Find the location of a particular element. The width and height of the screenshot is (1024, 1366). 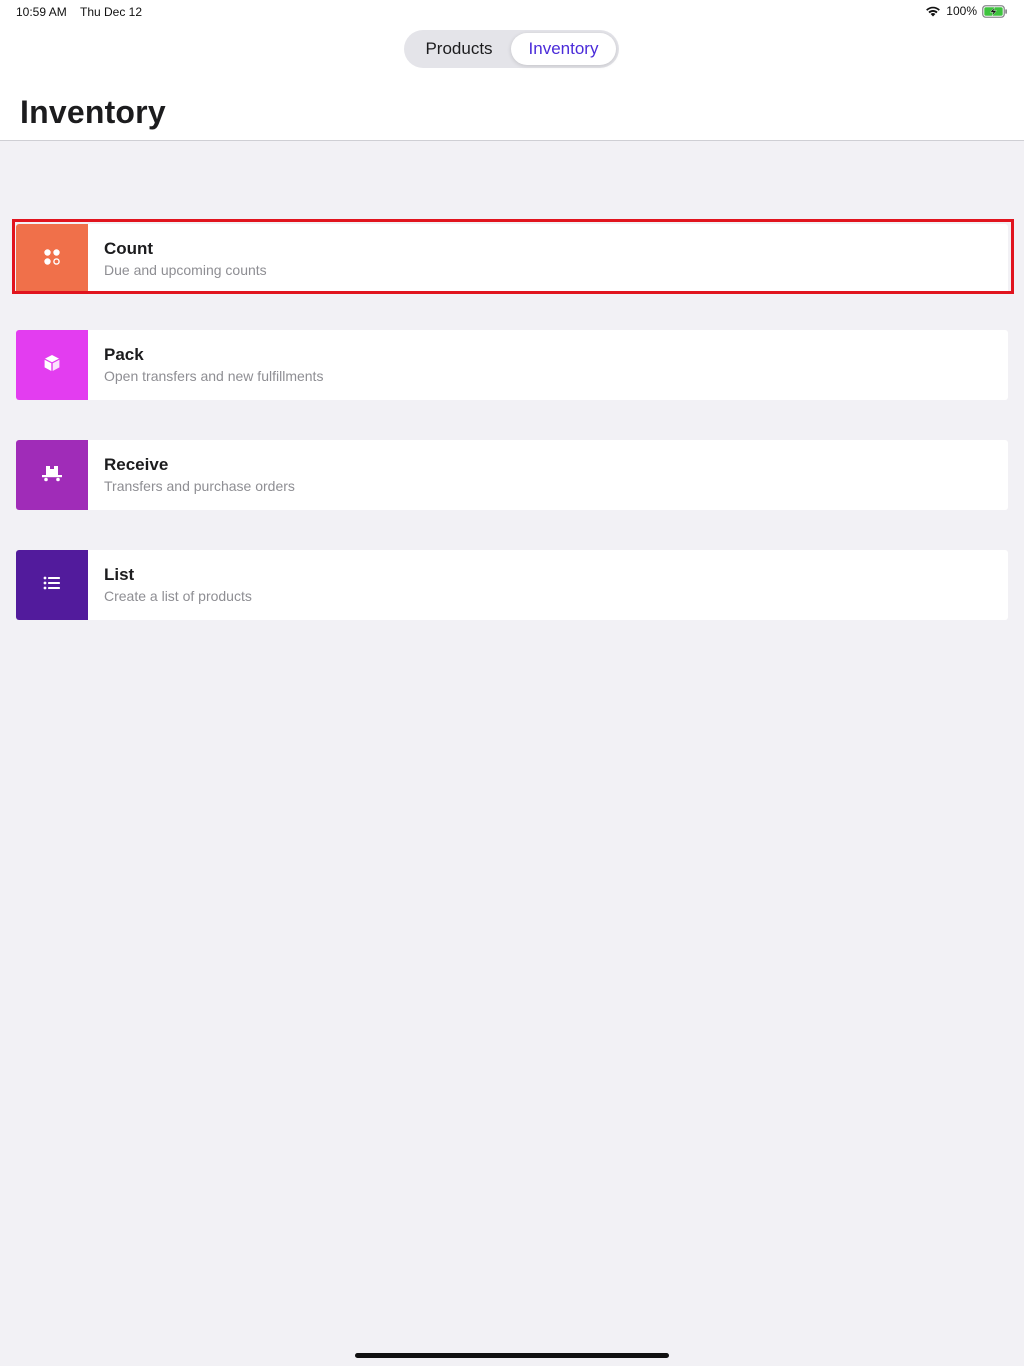

list-tile is located at coordinates (52, 585).